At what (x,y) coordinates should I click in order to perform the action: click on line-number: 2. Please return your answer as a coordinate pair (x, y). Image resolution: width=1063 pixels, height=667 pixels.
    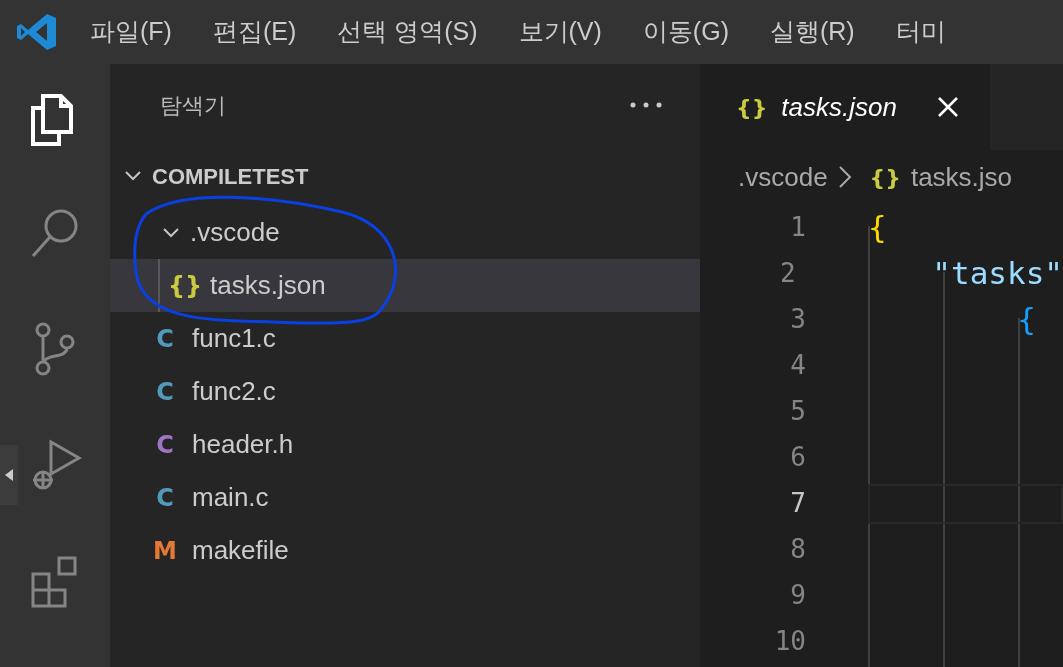
    Looking at the image, I should click on (787, 273).